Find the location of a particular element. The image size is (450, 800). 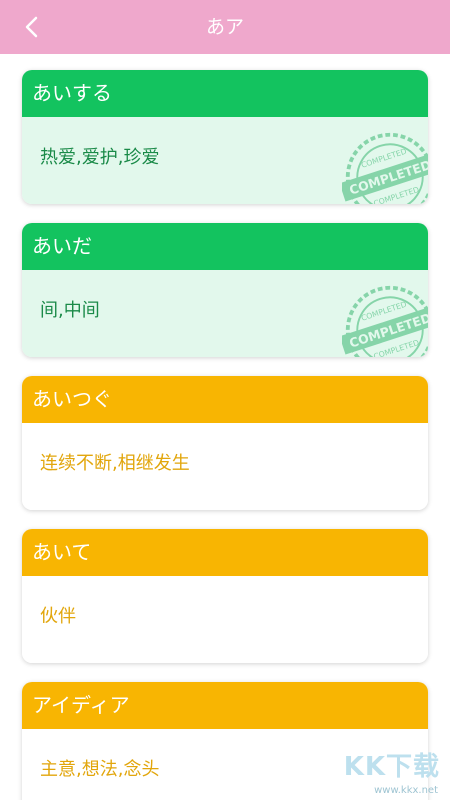

word-meaning-area: 间,中间 COMPLETED COMPLETED COMPLETED is located at coordinates (225, 313).